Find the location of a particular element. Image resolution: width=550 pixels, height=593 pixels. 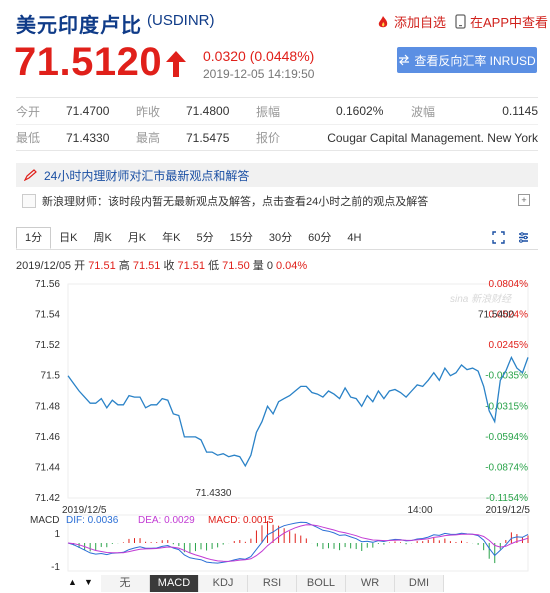

ohlc-vol: 0 is located at coordinates (269, 266).